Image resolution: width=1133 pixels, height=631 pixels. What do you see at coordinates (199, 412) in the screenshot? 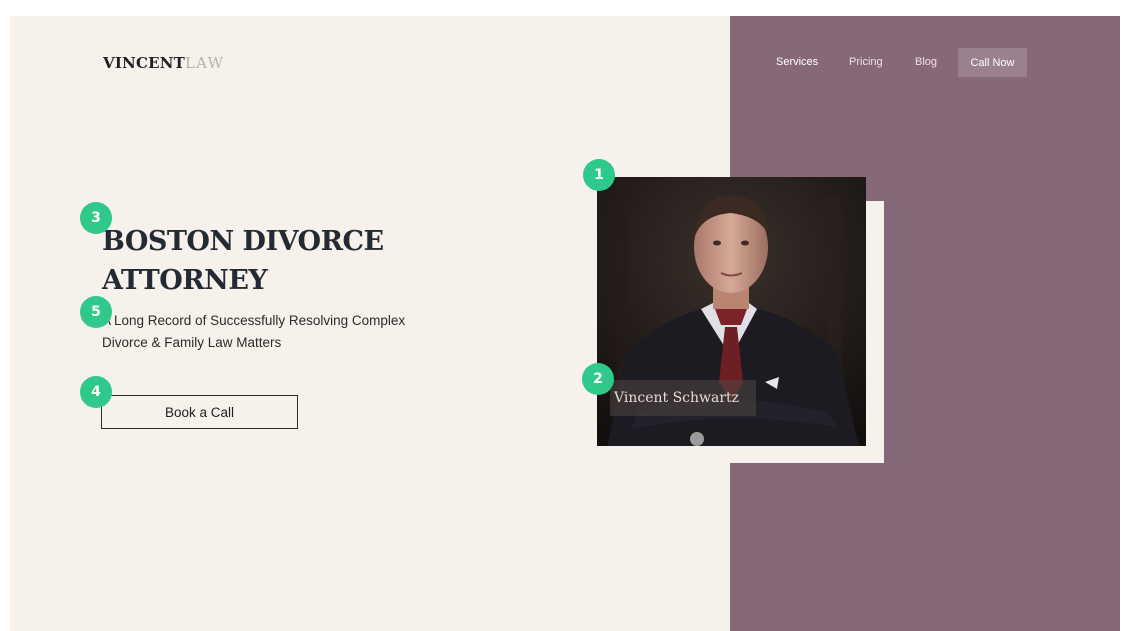
I see `book-call-button: Book a Call` at bounding box center [199, 412].